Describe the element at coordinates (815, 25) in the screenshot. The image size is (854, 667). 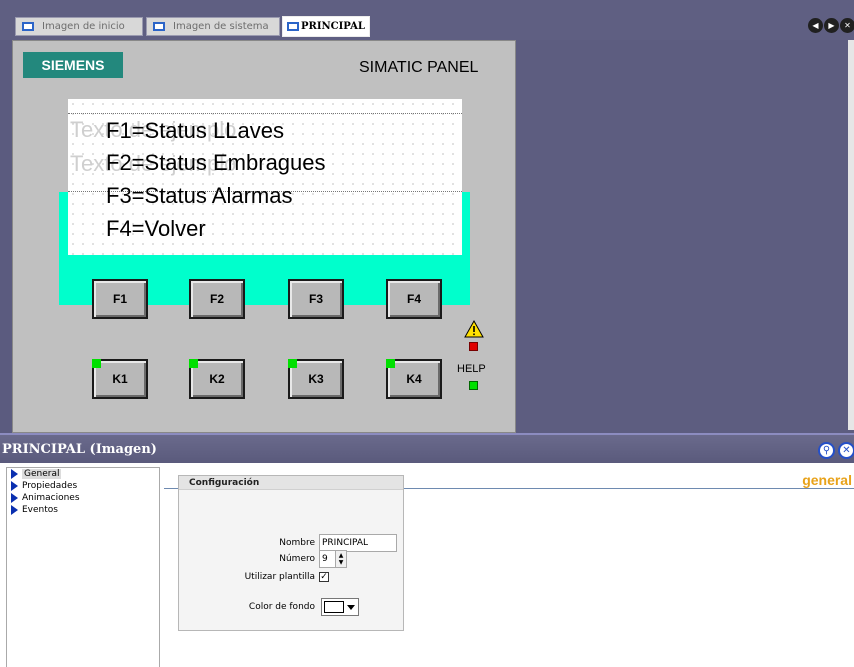
I see `arrow-left-icon: ◀` at that location.